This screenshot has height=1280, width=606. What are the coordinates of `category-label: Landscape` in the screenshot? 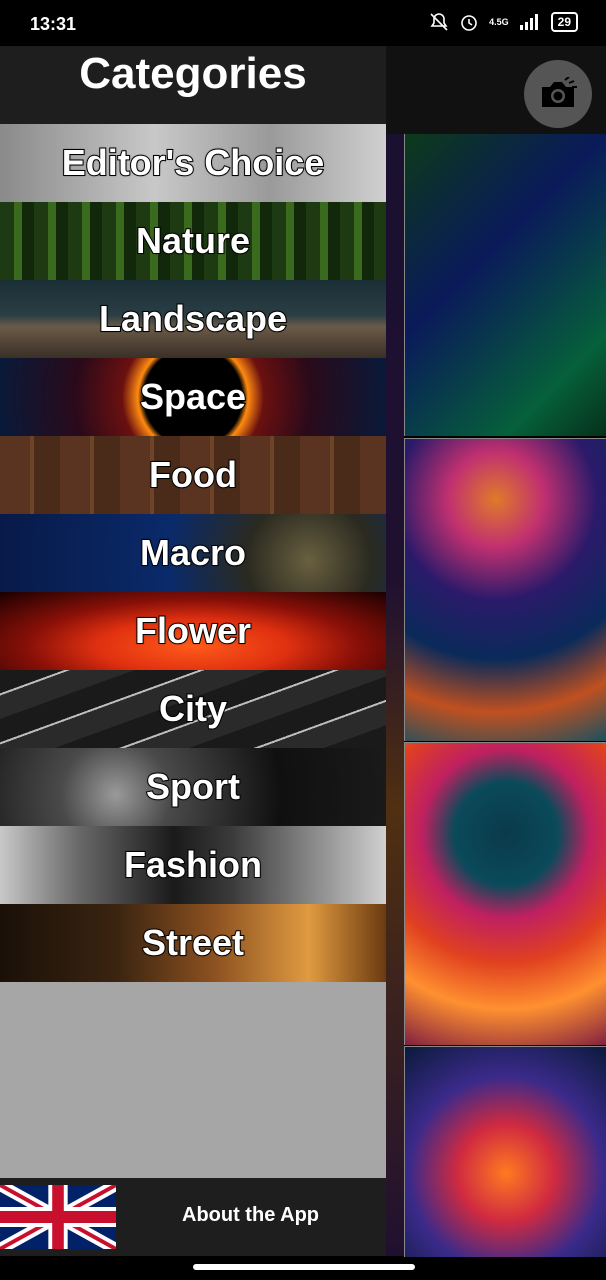 It's located at (193, 318).